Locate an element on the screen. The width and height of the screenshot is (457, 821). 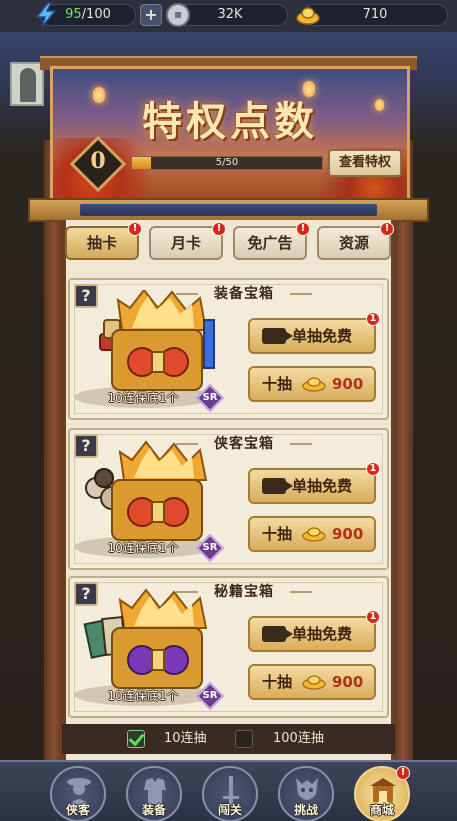
multi-draw-selector: 10连抽 100连抽 is located at coordinates (228, 739).